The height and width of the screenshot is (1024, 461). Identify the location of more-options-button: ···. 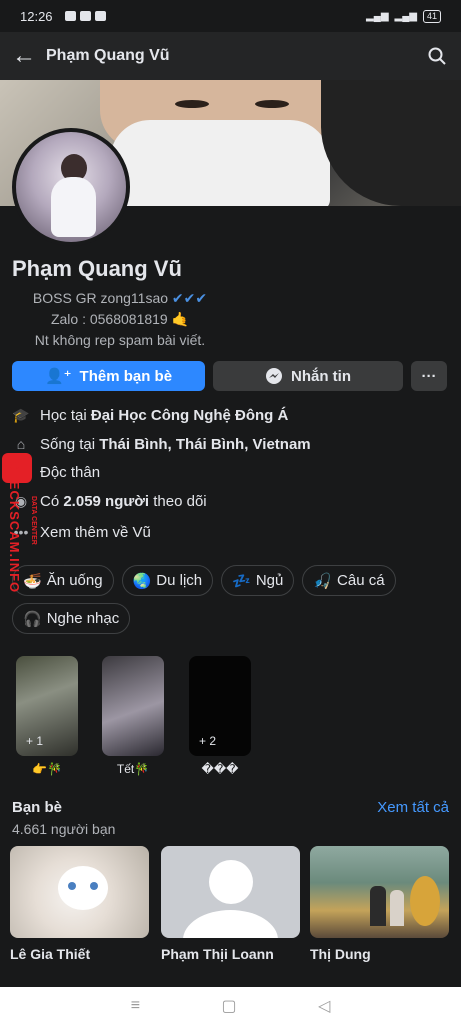
(429, 376).